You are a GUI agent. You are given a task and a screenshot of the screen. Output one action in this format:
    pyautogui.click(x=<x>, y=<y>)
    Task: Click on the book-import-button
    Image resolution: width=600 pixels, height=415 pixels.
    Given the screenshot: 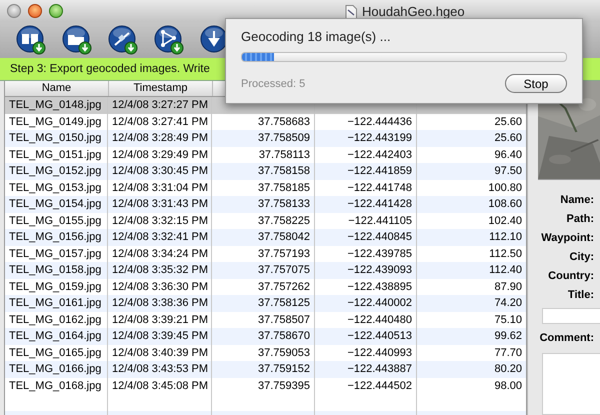 What is the action you would take?
    pyautogui.click(x=31, y=40)
    